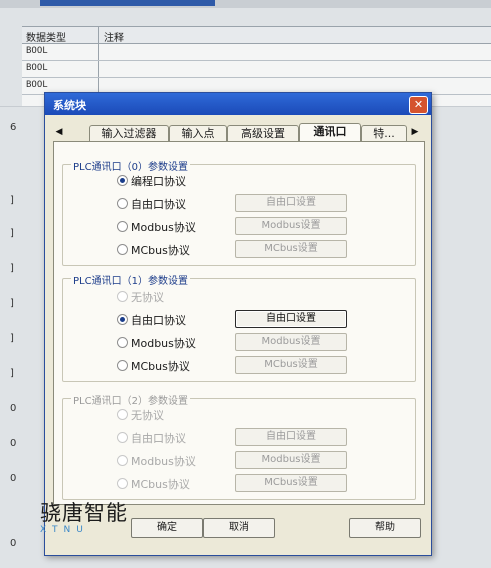 This screenshot has height=568, width=491. Describe the element at coordinates (291, 483) in the screenshot. I see `port2-mcbus-settings-button: MCbus设置` at that location.